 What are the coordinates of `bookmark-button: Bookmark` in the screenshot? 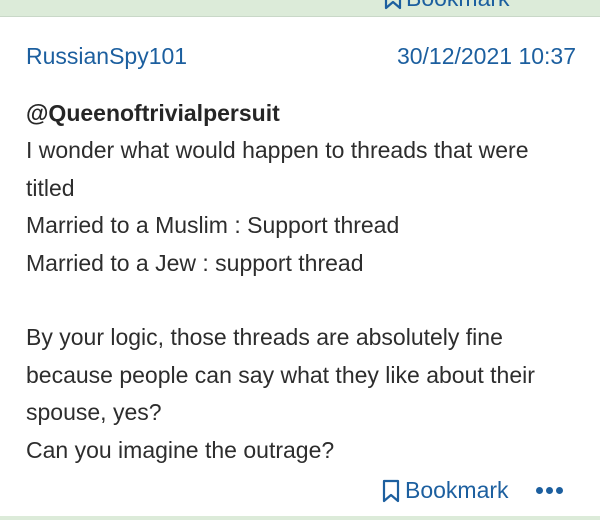 It's located at (445, 490).